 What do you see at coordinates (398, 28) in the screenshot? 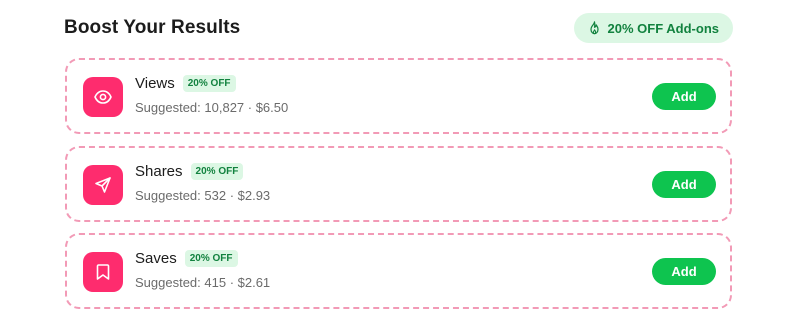
I see `section-header: Boost Your Results 20% OFF Add-ons` at bounding box center [398, 28].